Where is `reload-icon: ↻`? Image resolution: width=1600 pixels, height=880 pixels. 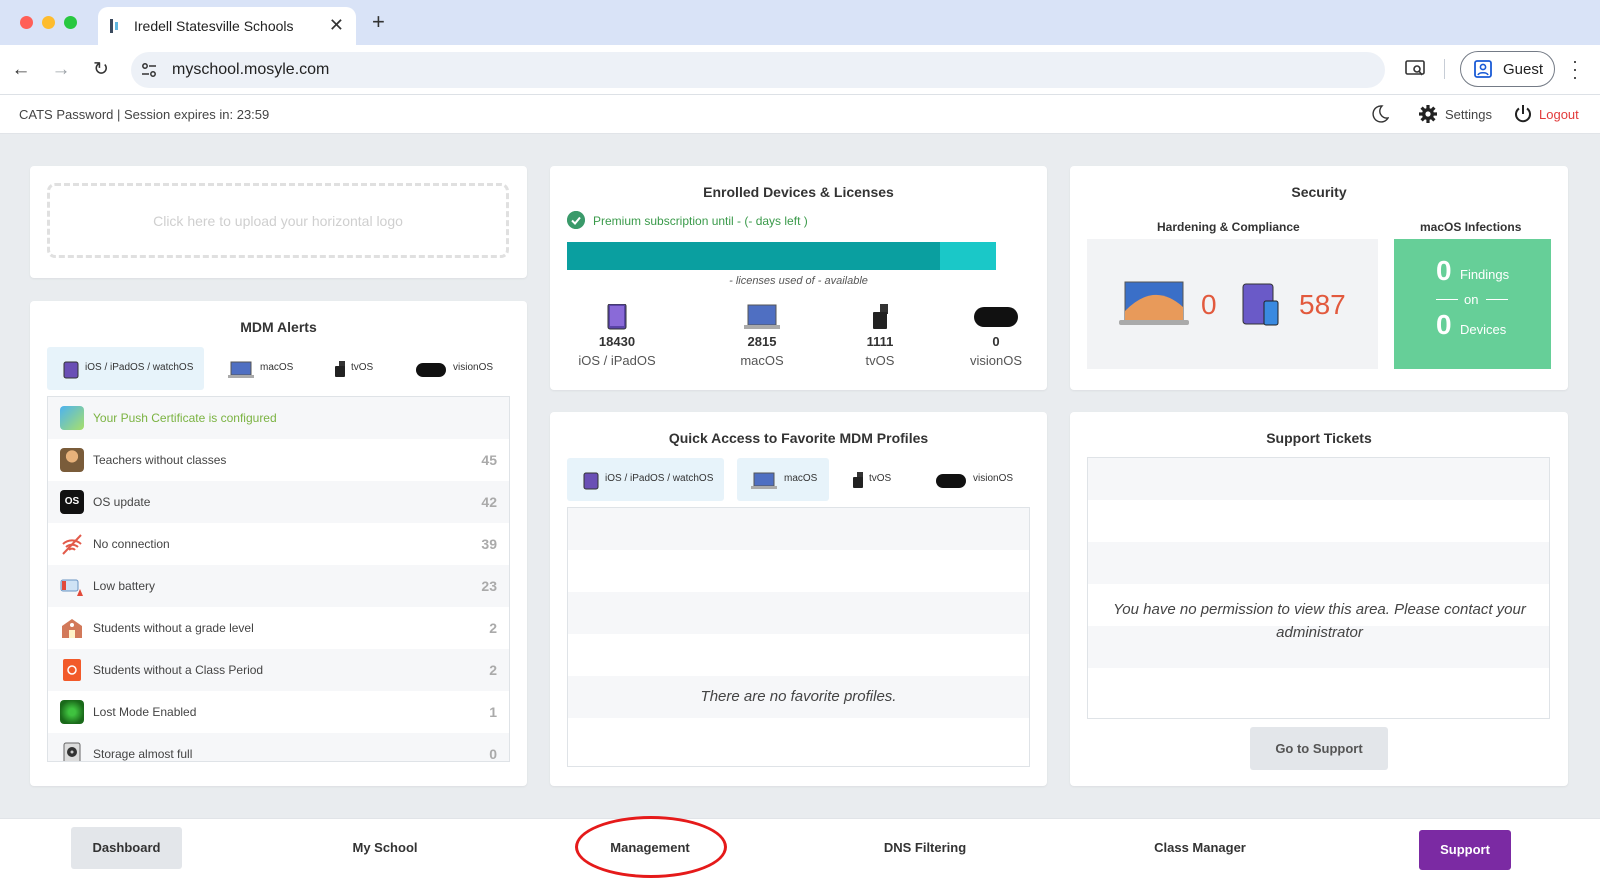
reload-icon: ↻ is located at coordinates (101, 70).